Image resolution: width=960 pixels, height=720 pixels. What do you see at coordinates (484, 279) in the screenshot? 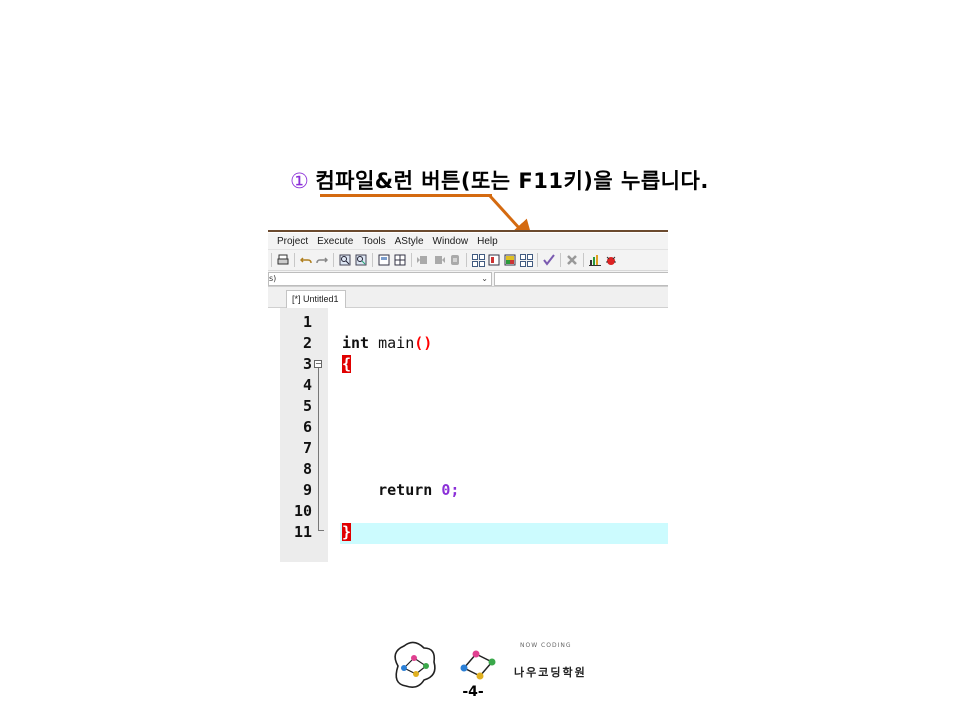
I see `chevron-down-icon: ⌄` at bounding box center [484, 279].